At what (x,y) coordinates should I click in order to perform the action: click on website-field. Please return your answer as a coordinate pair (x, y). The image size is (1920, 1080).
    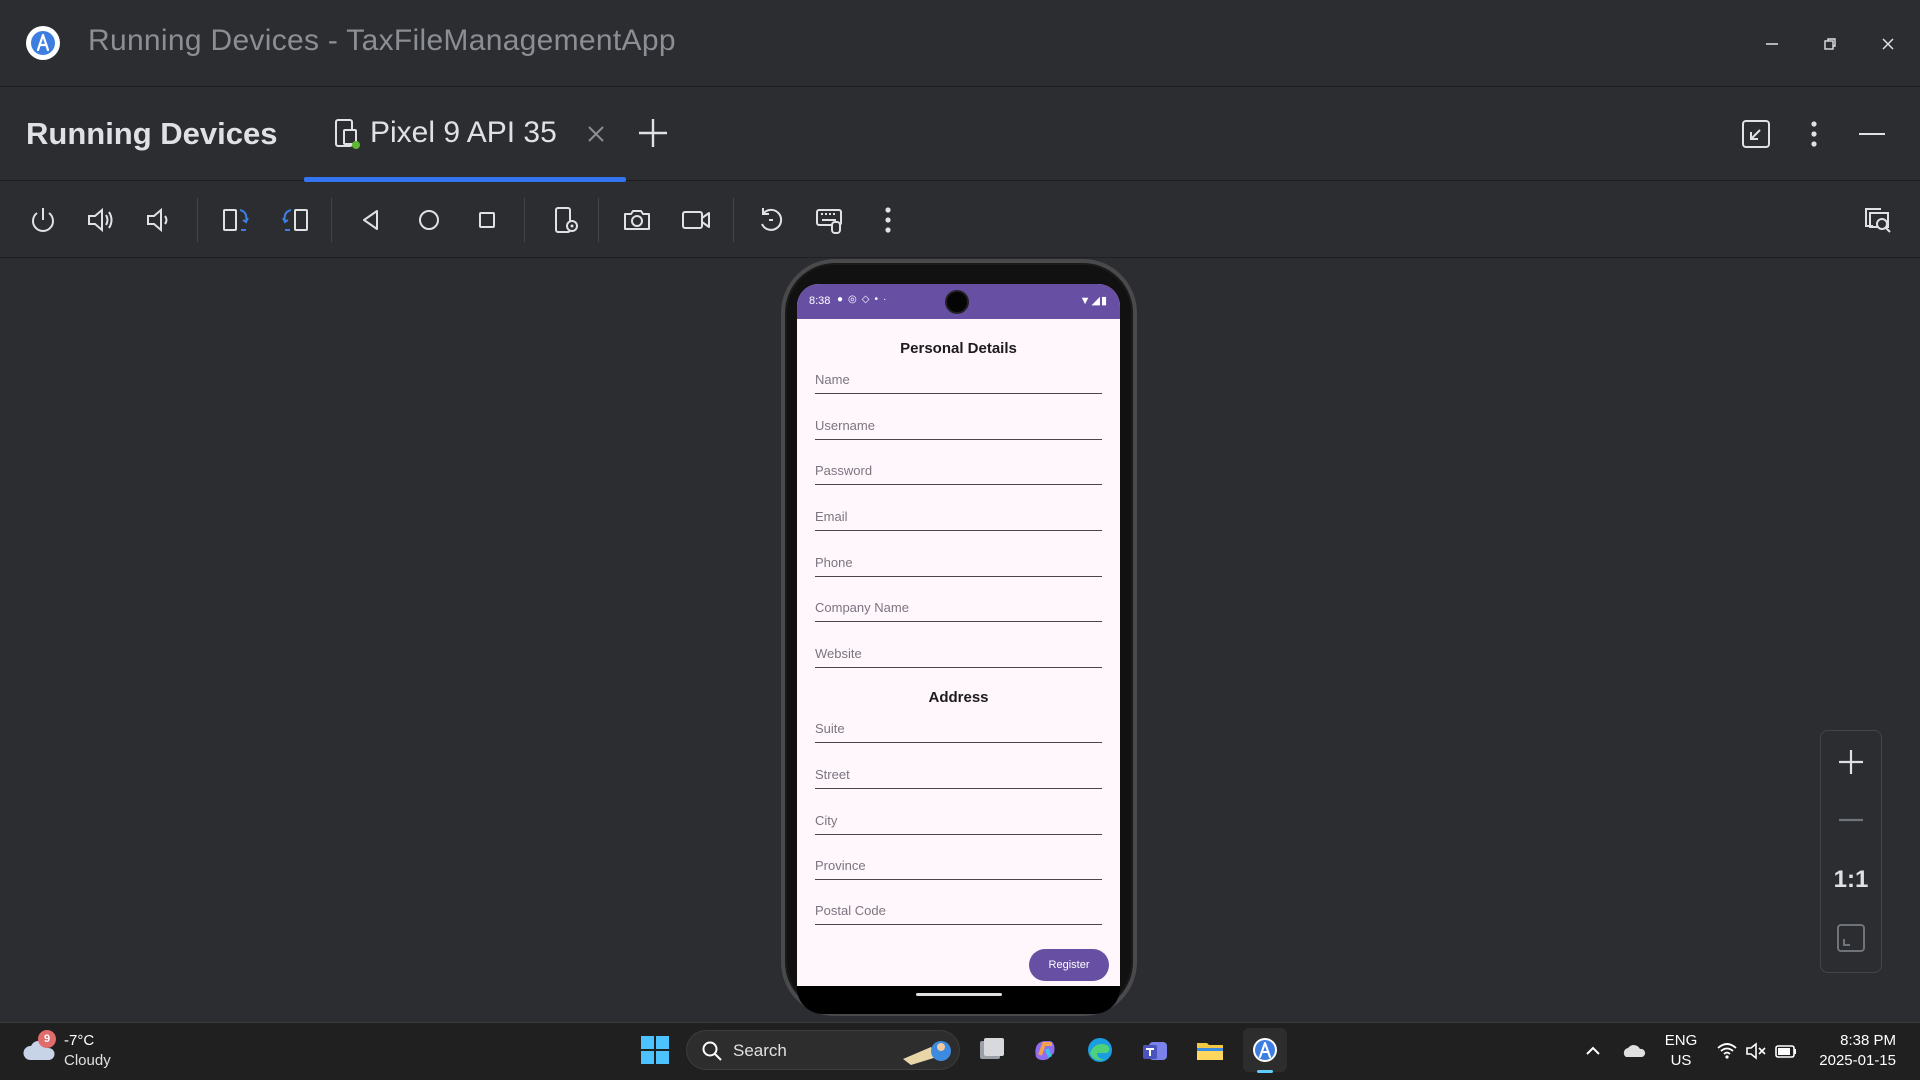
    Looking at the image, I should click on (958, 655).